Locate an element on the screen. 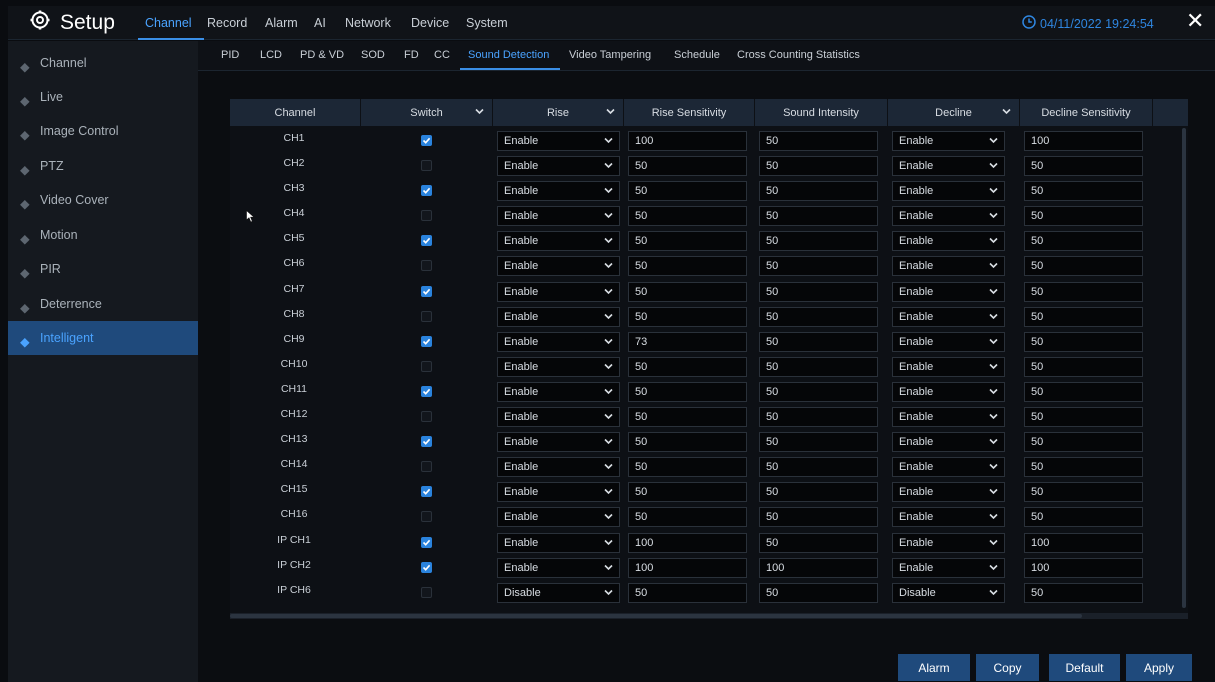 The width and height of the screenshot is (1215, 682). sidebar-item-intelligent: ◆ Intelligent is located at coordinates (103, 338).